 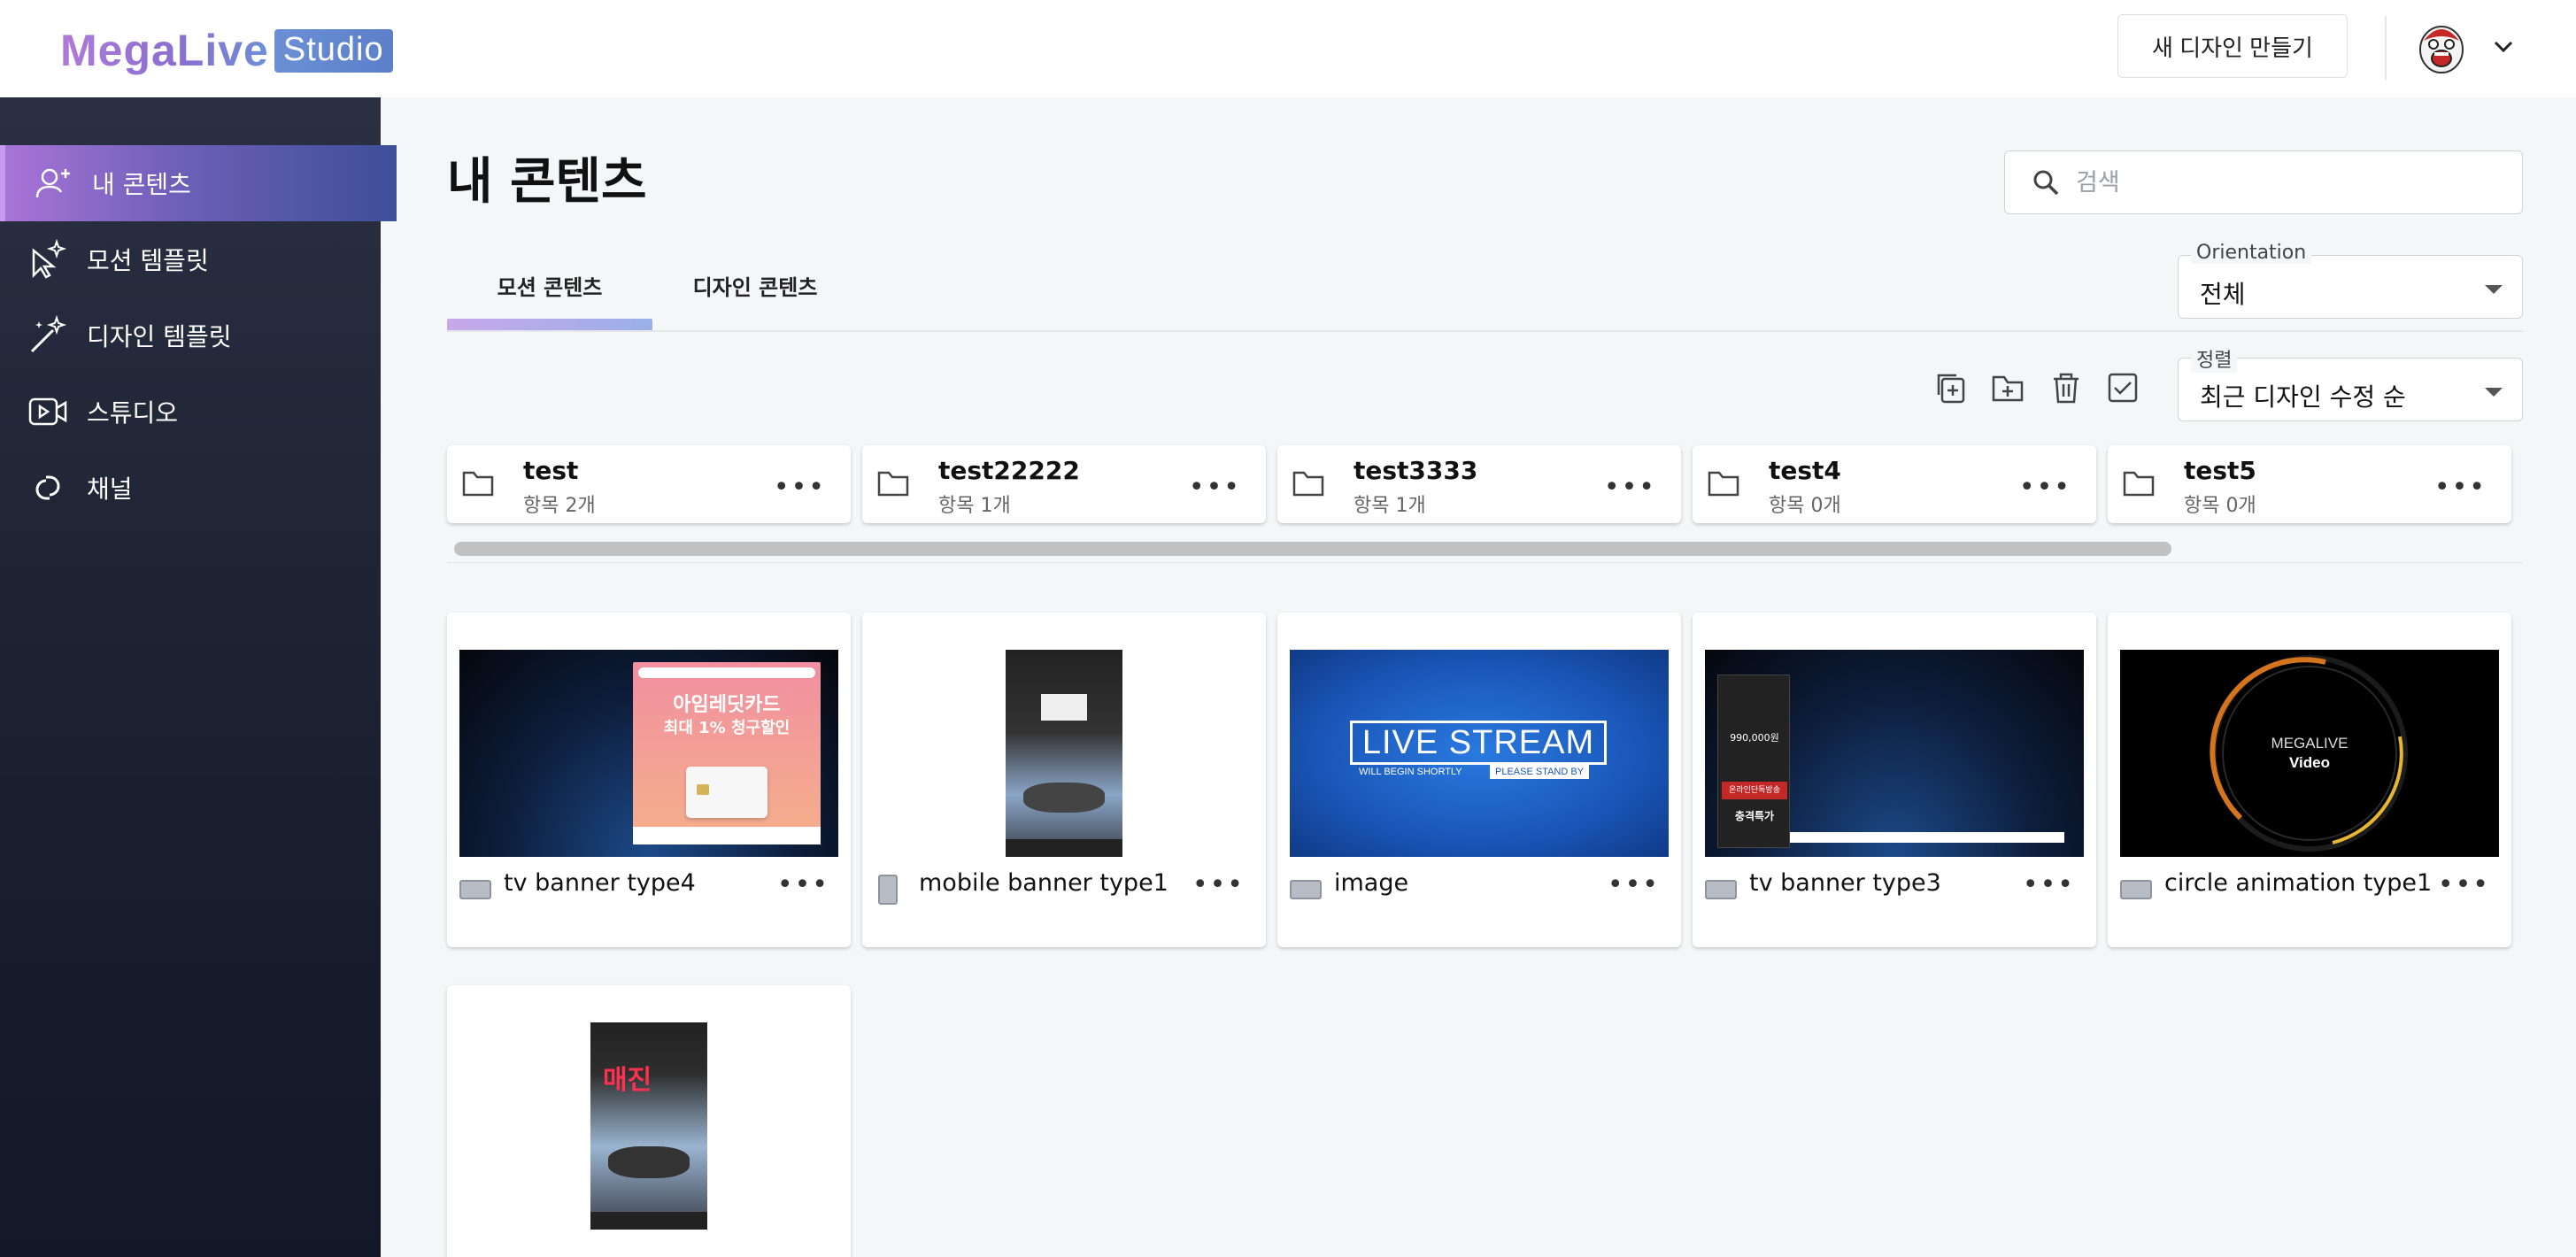 What do you see at coordinates (1288, 48) in the screenshot?
I see `top-header: MegaLive Studio 새 디자인 만들기` at bounding box center [1288, 48].